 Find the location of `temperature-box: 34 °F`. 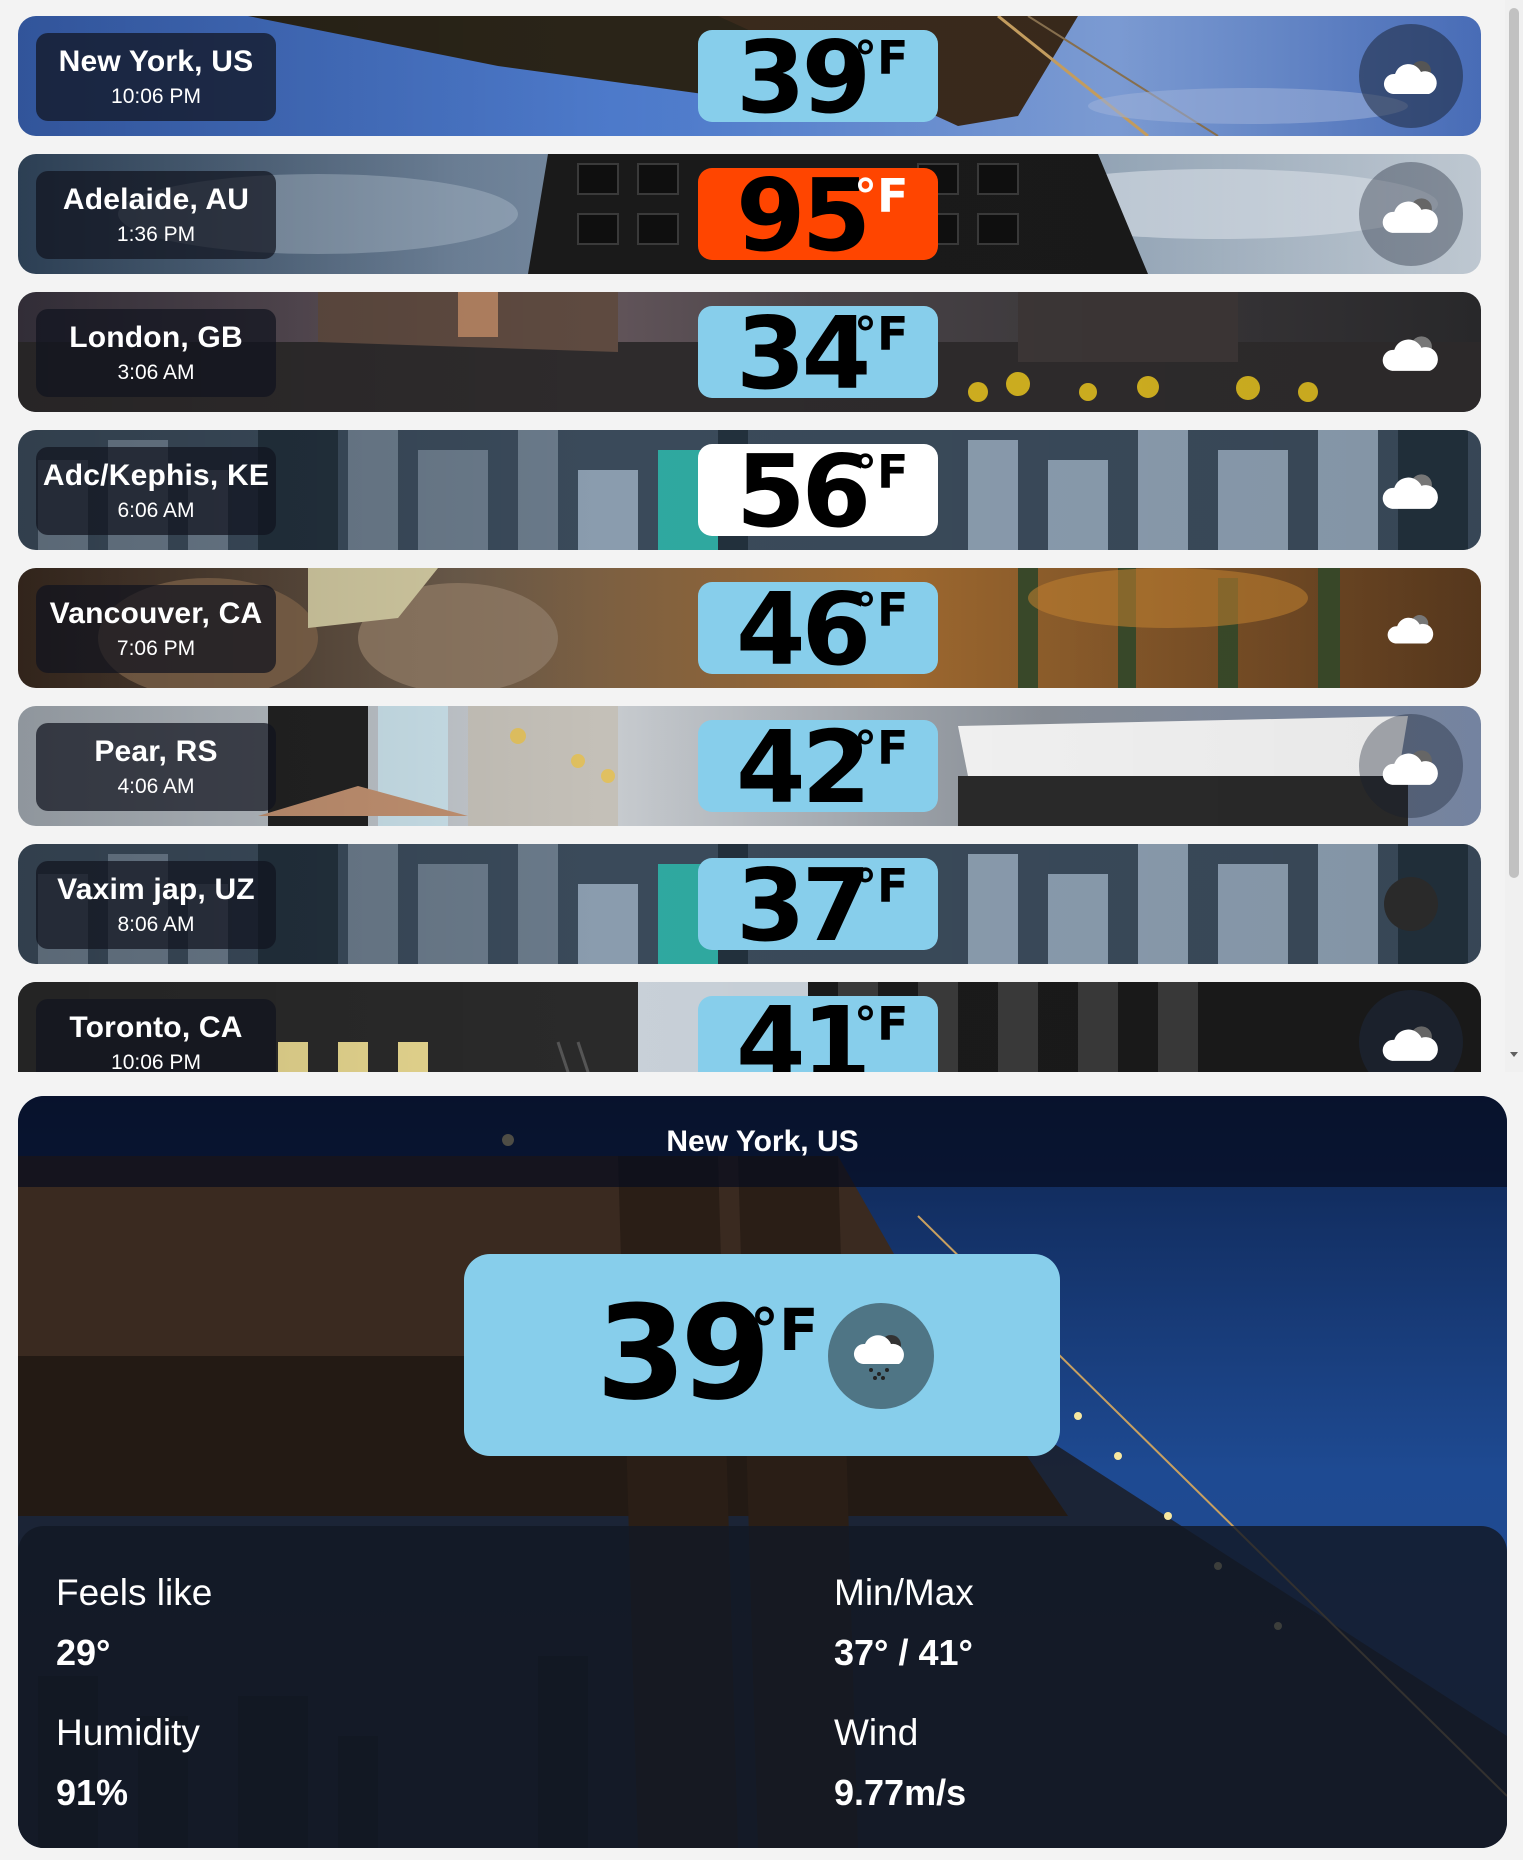

temperature-box: 34 °F is located at coordinates (818, 354).